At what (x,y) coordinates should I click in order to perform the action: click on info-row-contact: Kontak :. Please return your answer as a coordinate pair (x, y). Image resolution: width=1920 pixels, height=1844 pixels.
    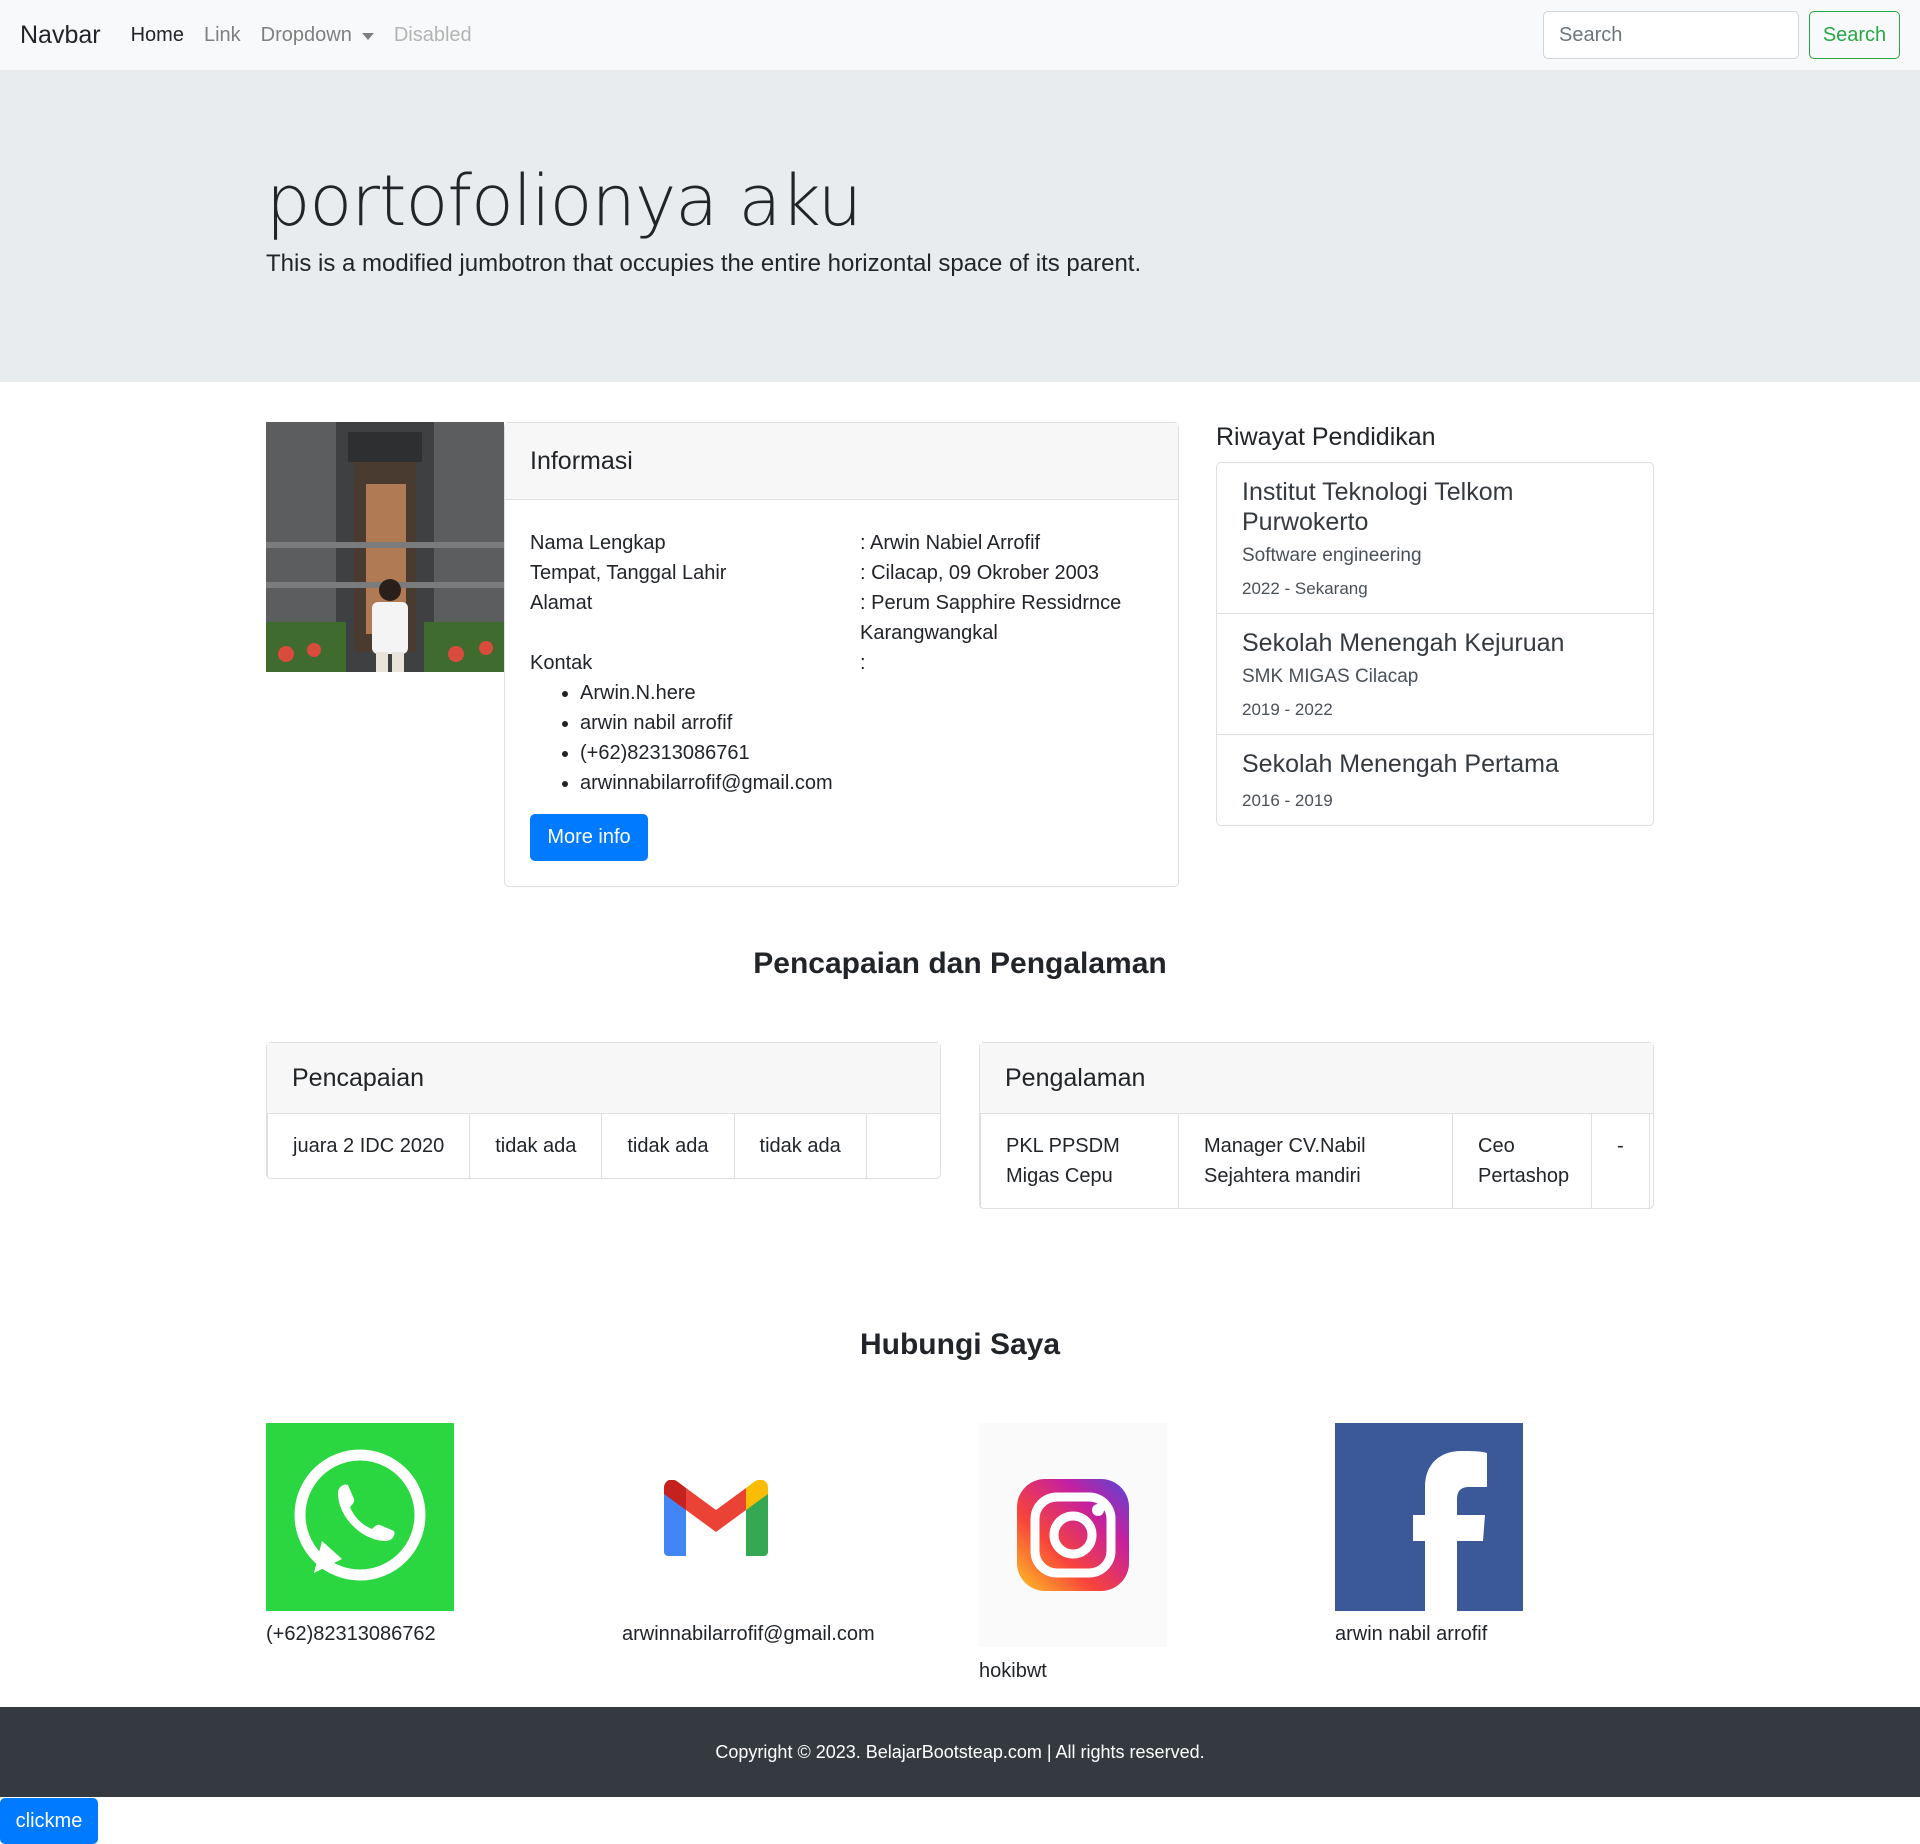
    Looking at the image, I should click on (835, 663).